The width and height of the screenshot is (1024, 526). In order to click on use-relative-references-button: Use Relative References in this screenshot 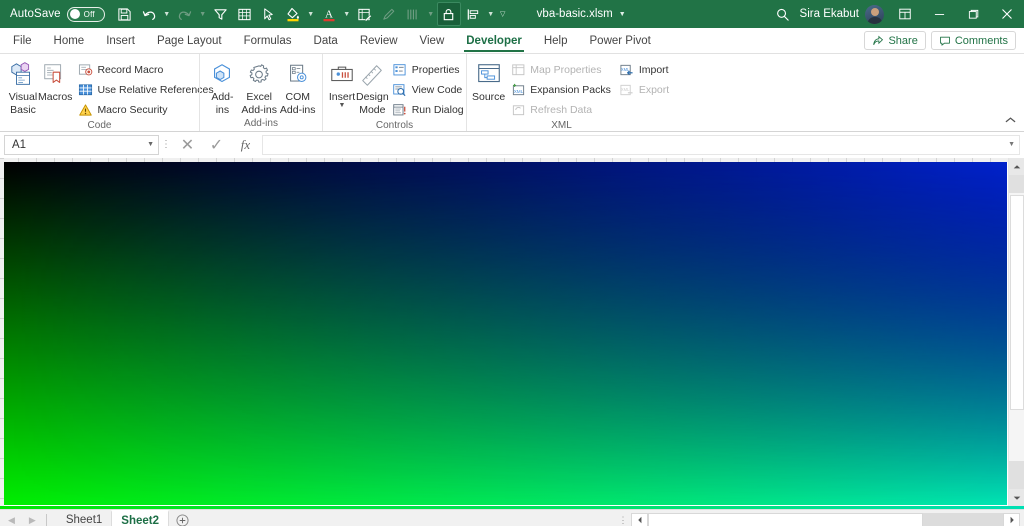, I will do `click(145, 90)`.